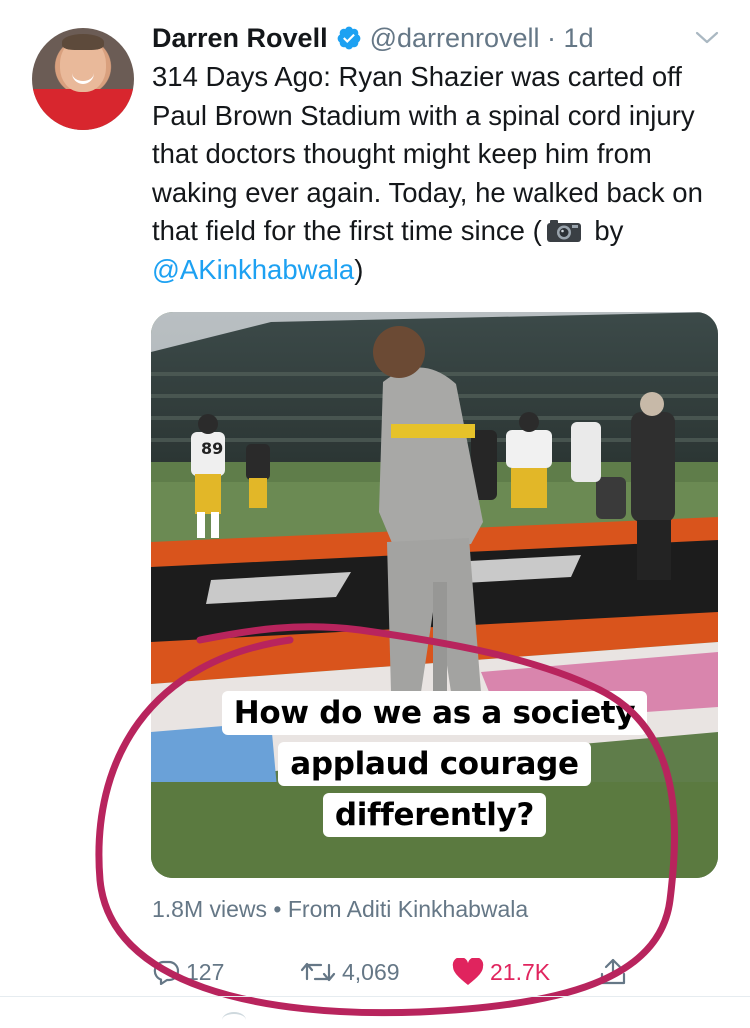 This screenshot has width=750, height=1028. I want to click on retweet-icon, so click(318, 972).